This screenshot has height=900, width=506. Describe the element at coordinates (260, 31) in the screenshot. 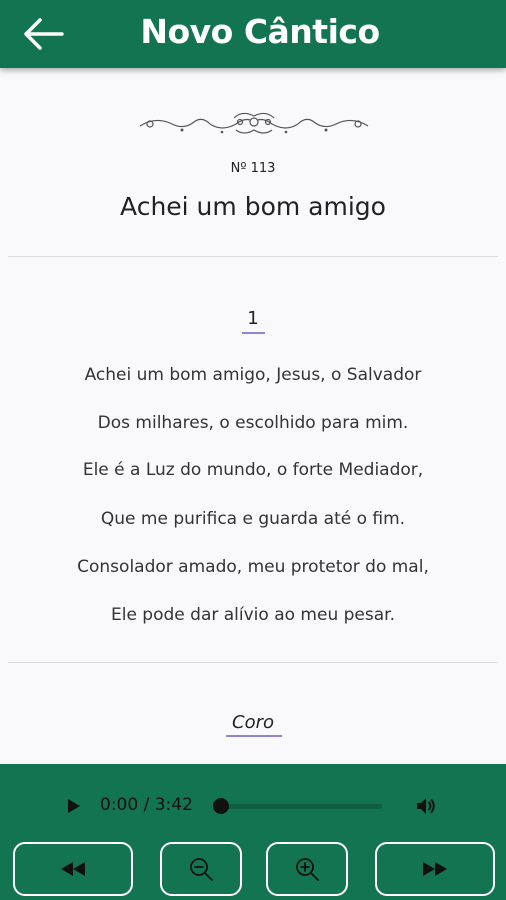

I see `app-title: Novo Cântico` at that location.